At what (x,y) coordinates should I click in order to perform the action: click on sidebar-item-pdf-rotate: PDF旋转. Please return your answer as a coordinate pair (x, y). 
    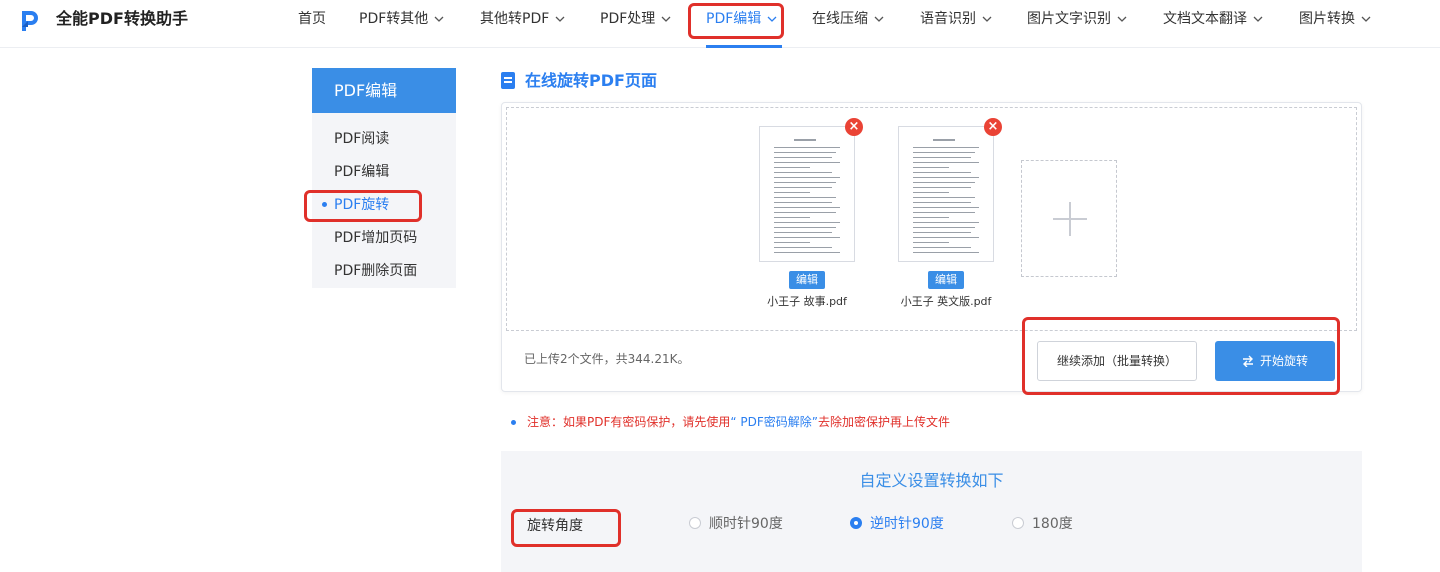
    Looking at the image, I should click on (361, 205).